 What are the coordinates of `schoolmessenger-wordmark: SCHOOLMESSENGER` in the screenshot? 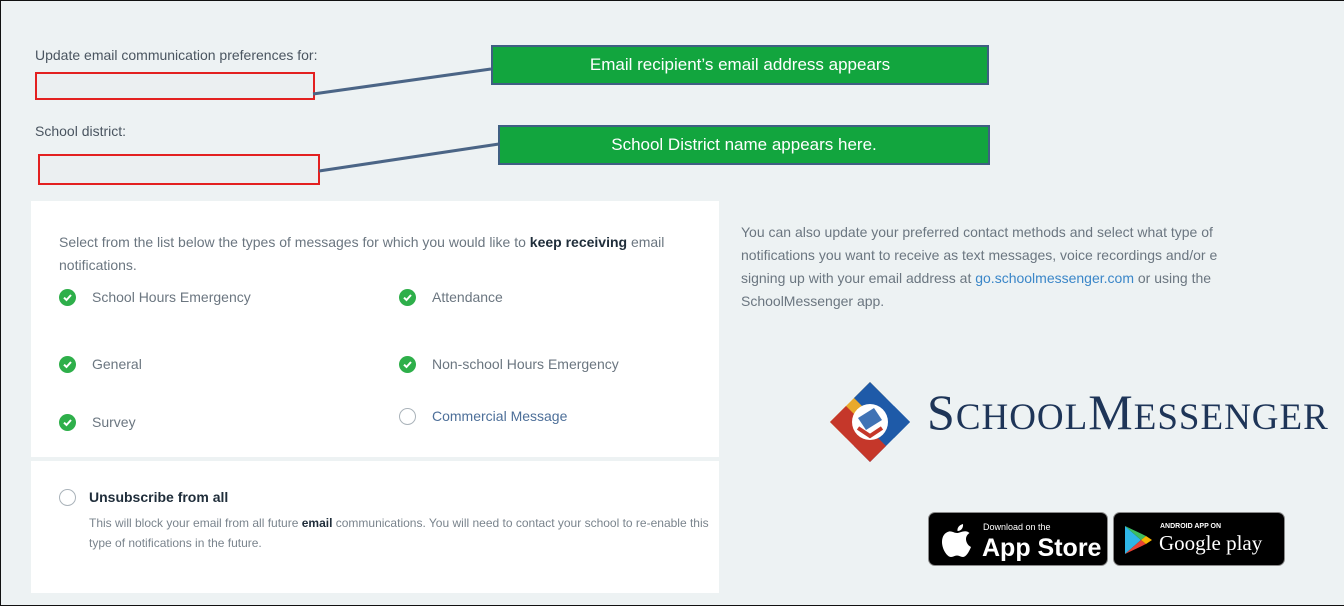 It's located at (1128, 412).